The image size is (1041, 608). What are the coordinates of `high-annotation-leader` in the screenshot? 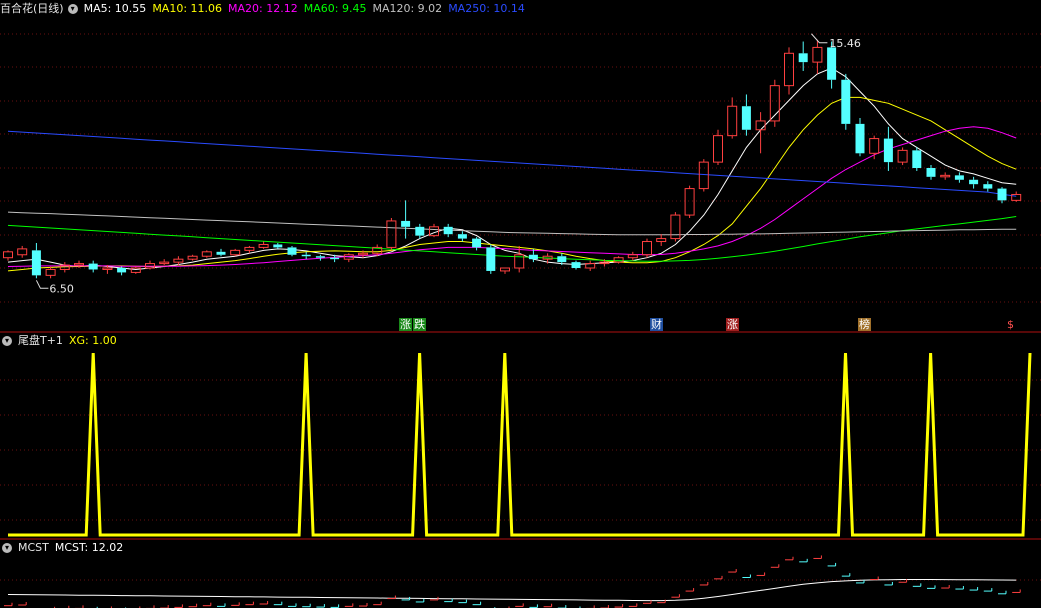 It's located at (819, 38).